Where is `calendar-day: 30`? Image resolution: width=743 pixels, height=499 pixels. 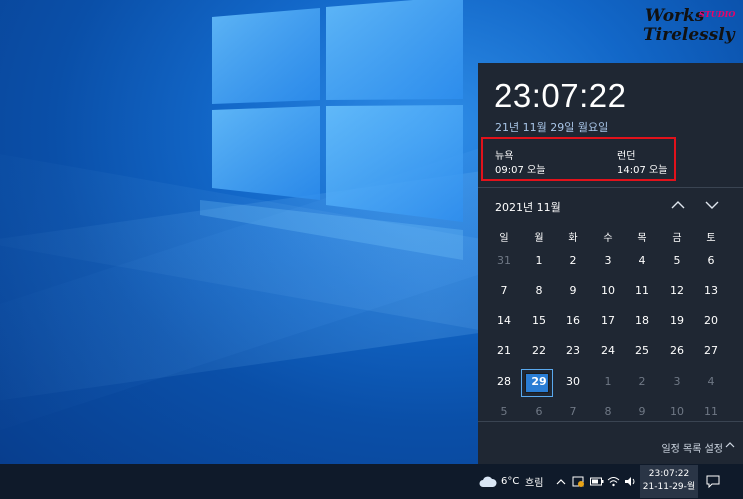
calendar-day: 30 is located at coordinates (573, 382).